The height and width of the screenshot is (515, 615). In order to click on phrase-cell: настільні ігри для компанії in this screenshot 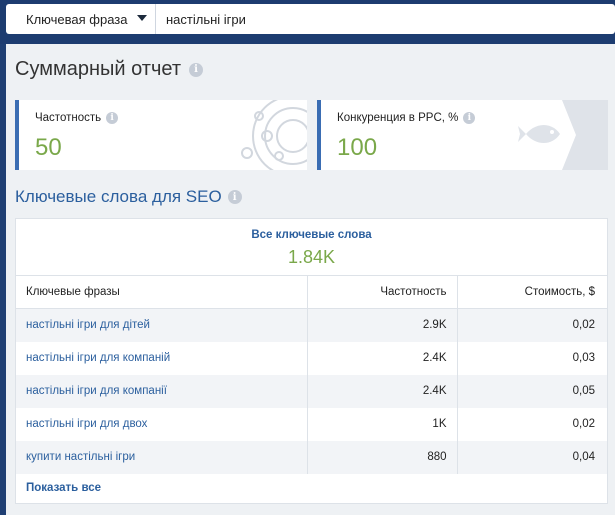, I will do `click(161, 391)`.